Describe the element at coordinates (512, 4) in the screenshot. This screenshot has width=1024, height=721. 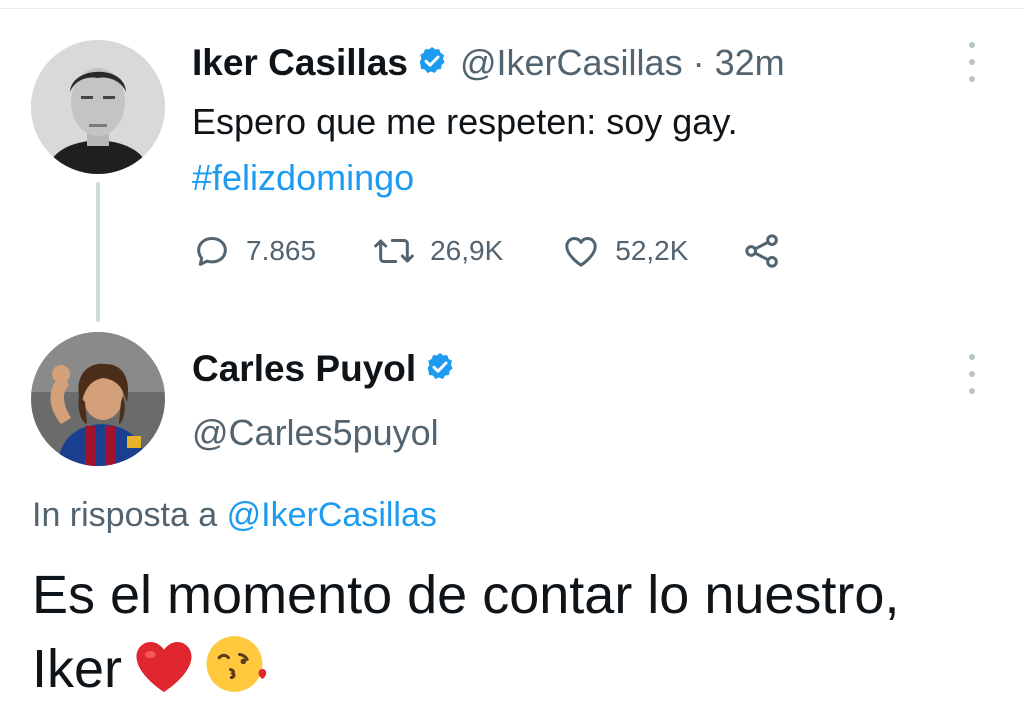
I see `top-divider` at that location.